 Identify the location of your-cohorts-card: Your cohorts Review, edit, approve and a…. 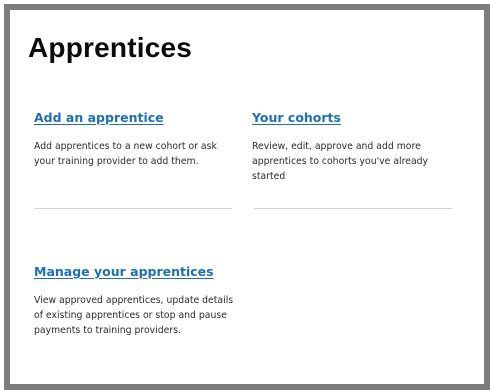
(352, 147).